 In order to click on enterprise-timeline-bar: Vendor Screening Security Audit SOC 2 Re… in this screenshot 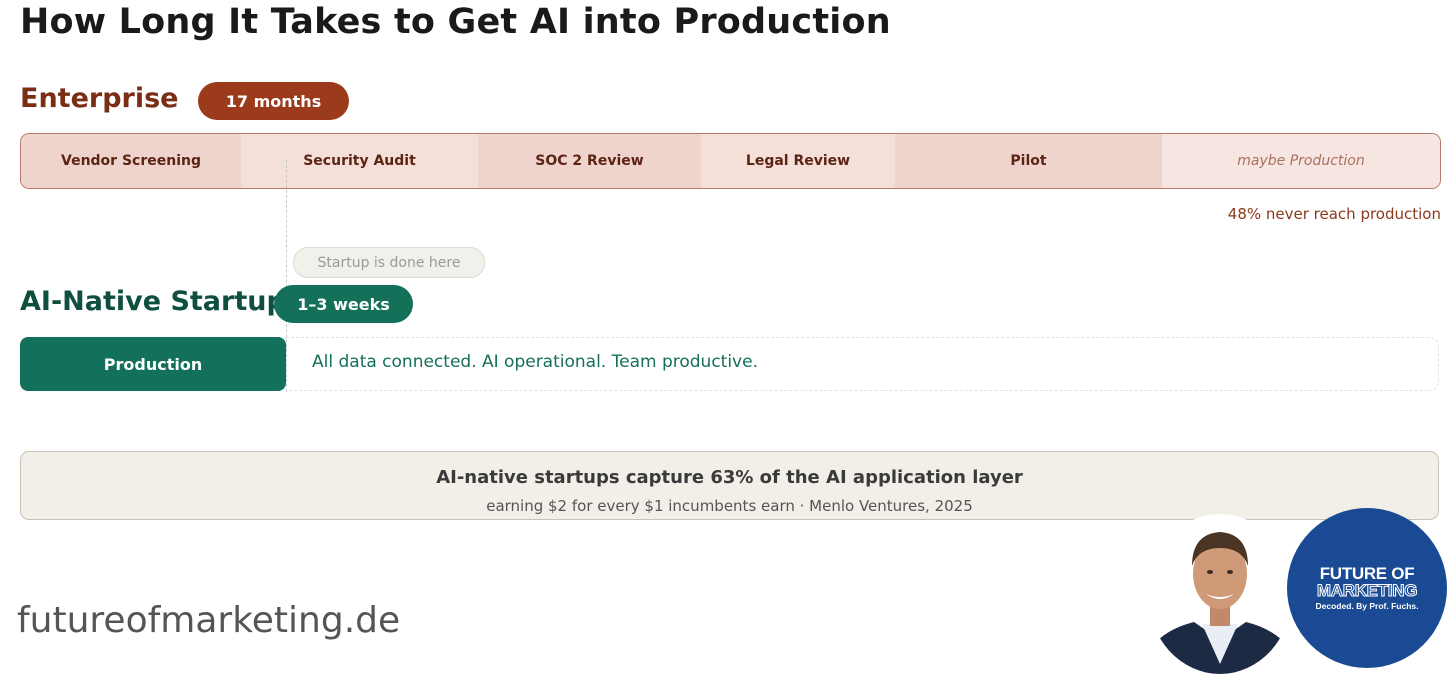, I will do `click(730, 161)`.